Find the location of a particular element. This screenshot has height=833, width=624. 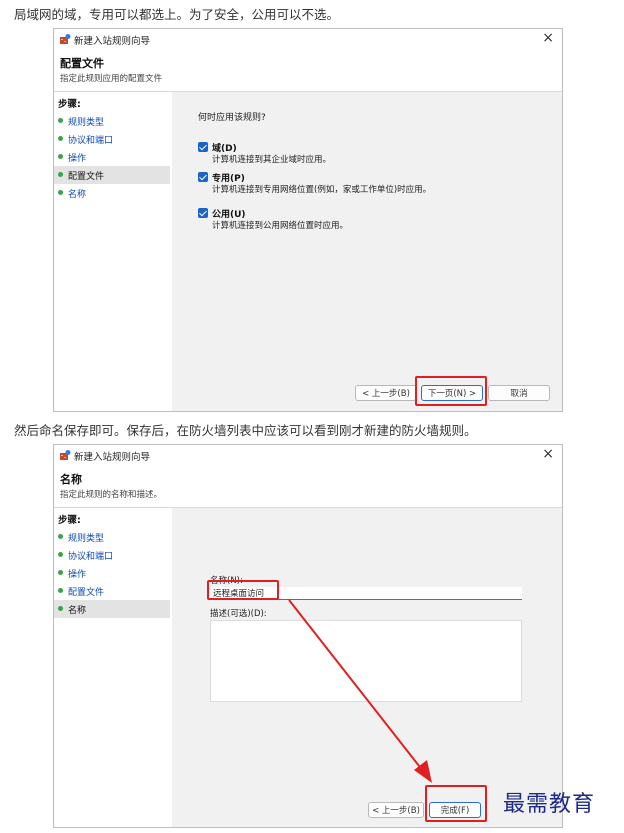

wizard-header: 名称 指定此规则的名称和描述。 is located at coordinates (308, 487).